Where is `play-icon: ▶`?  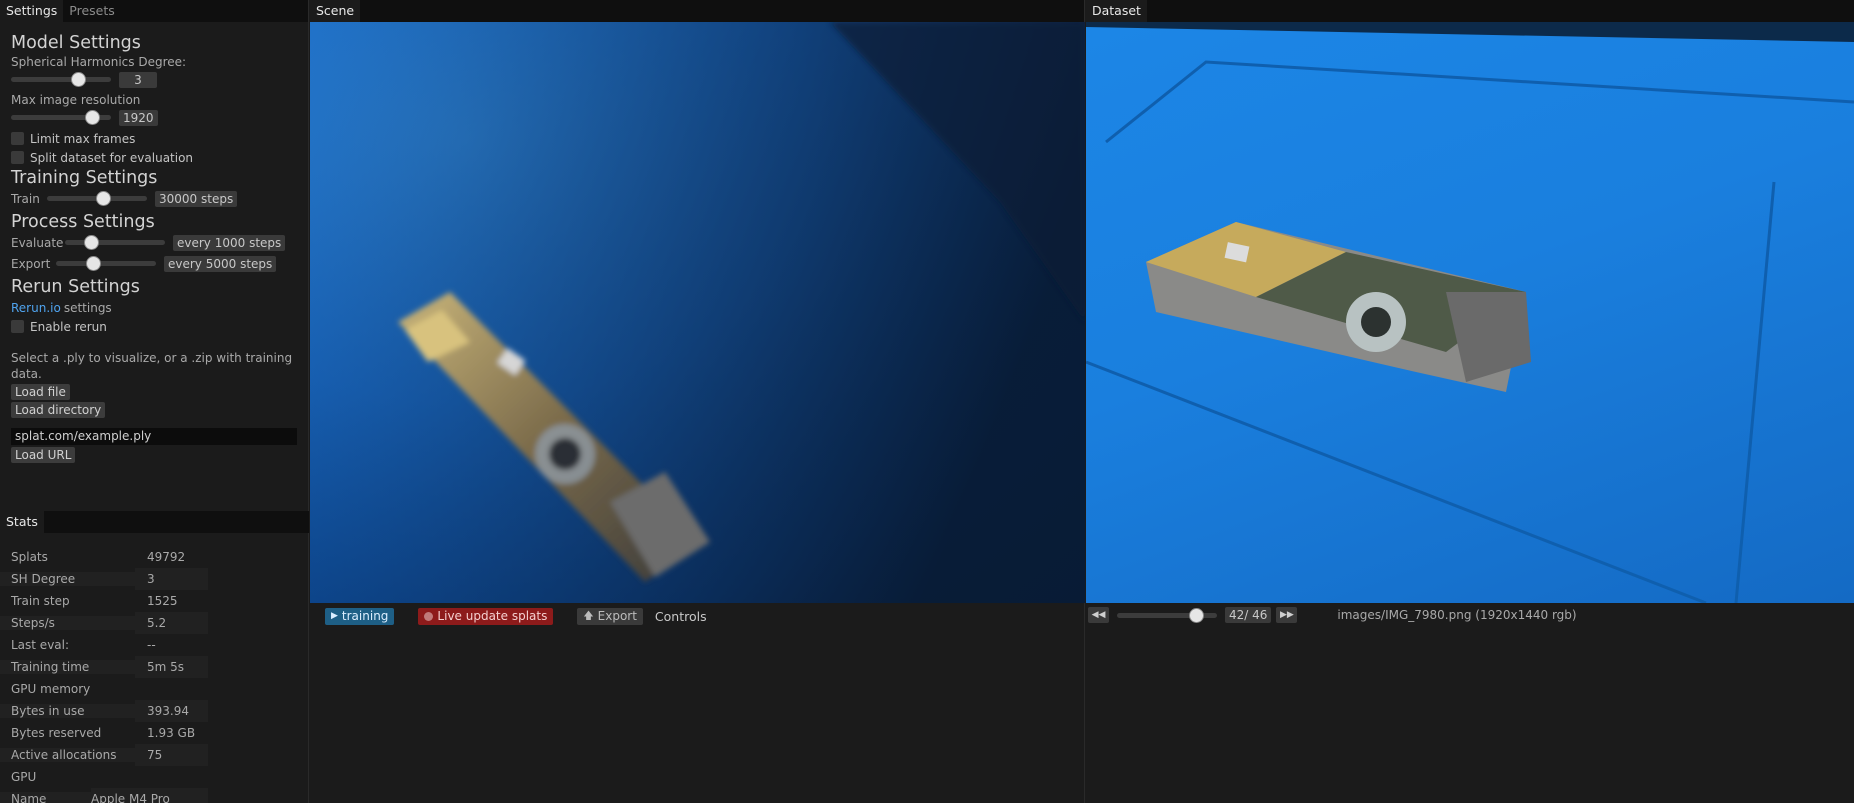 play-icon: ▶ is located at coordinates (334, 616).